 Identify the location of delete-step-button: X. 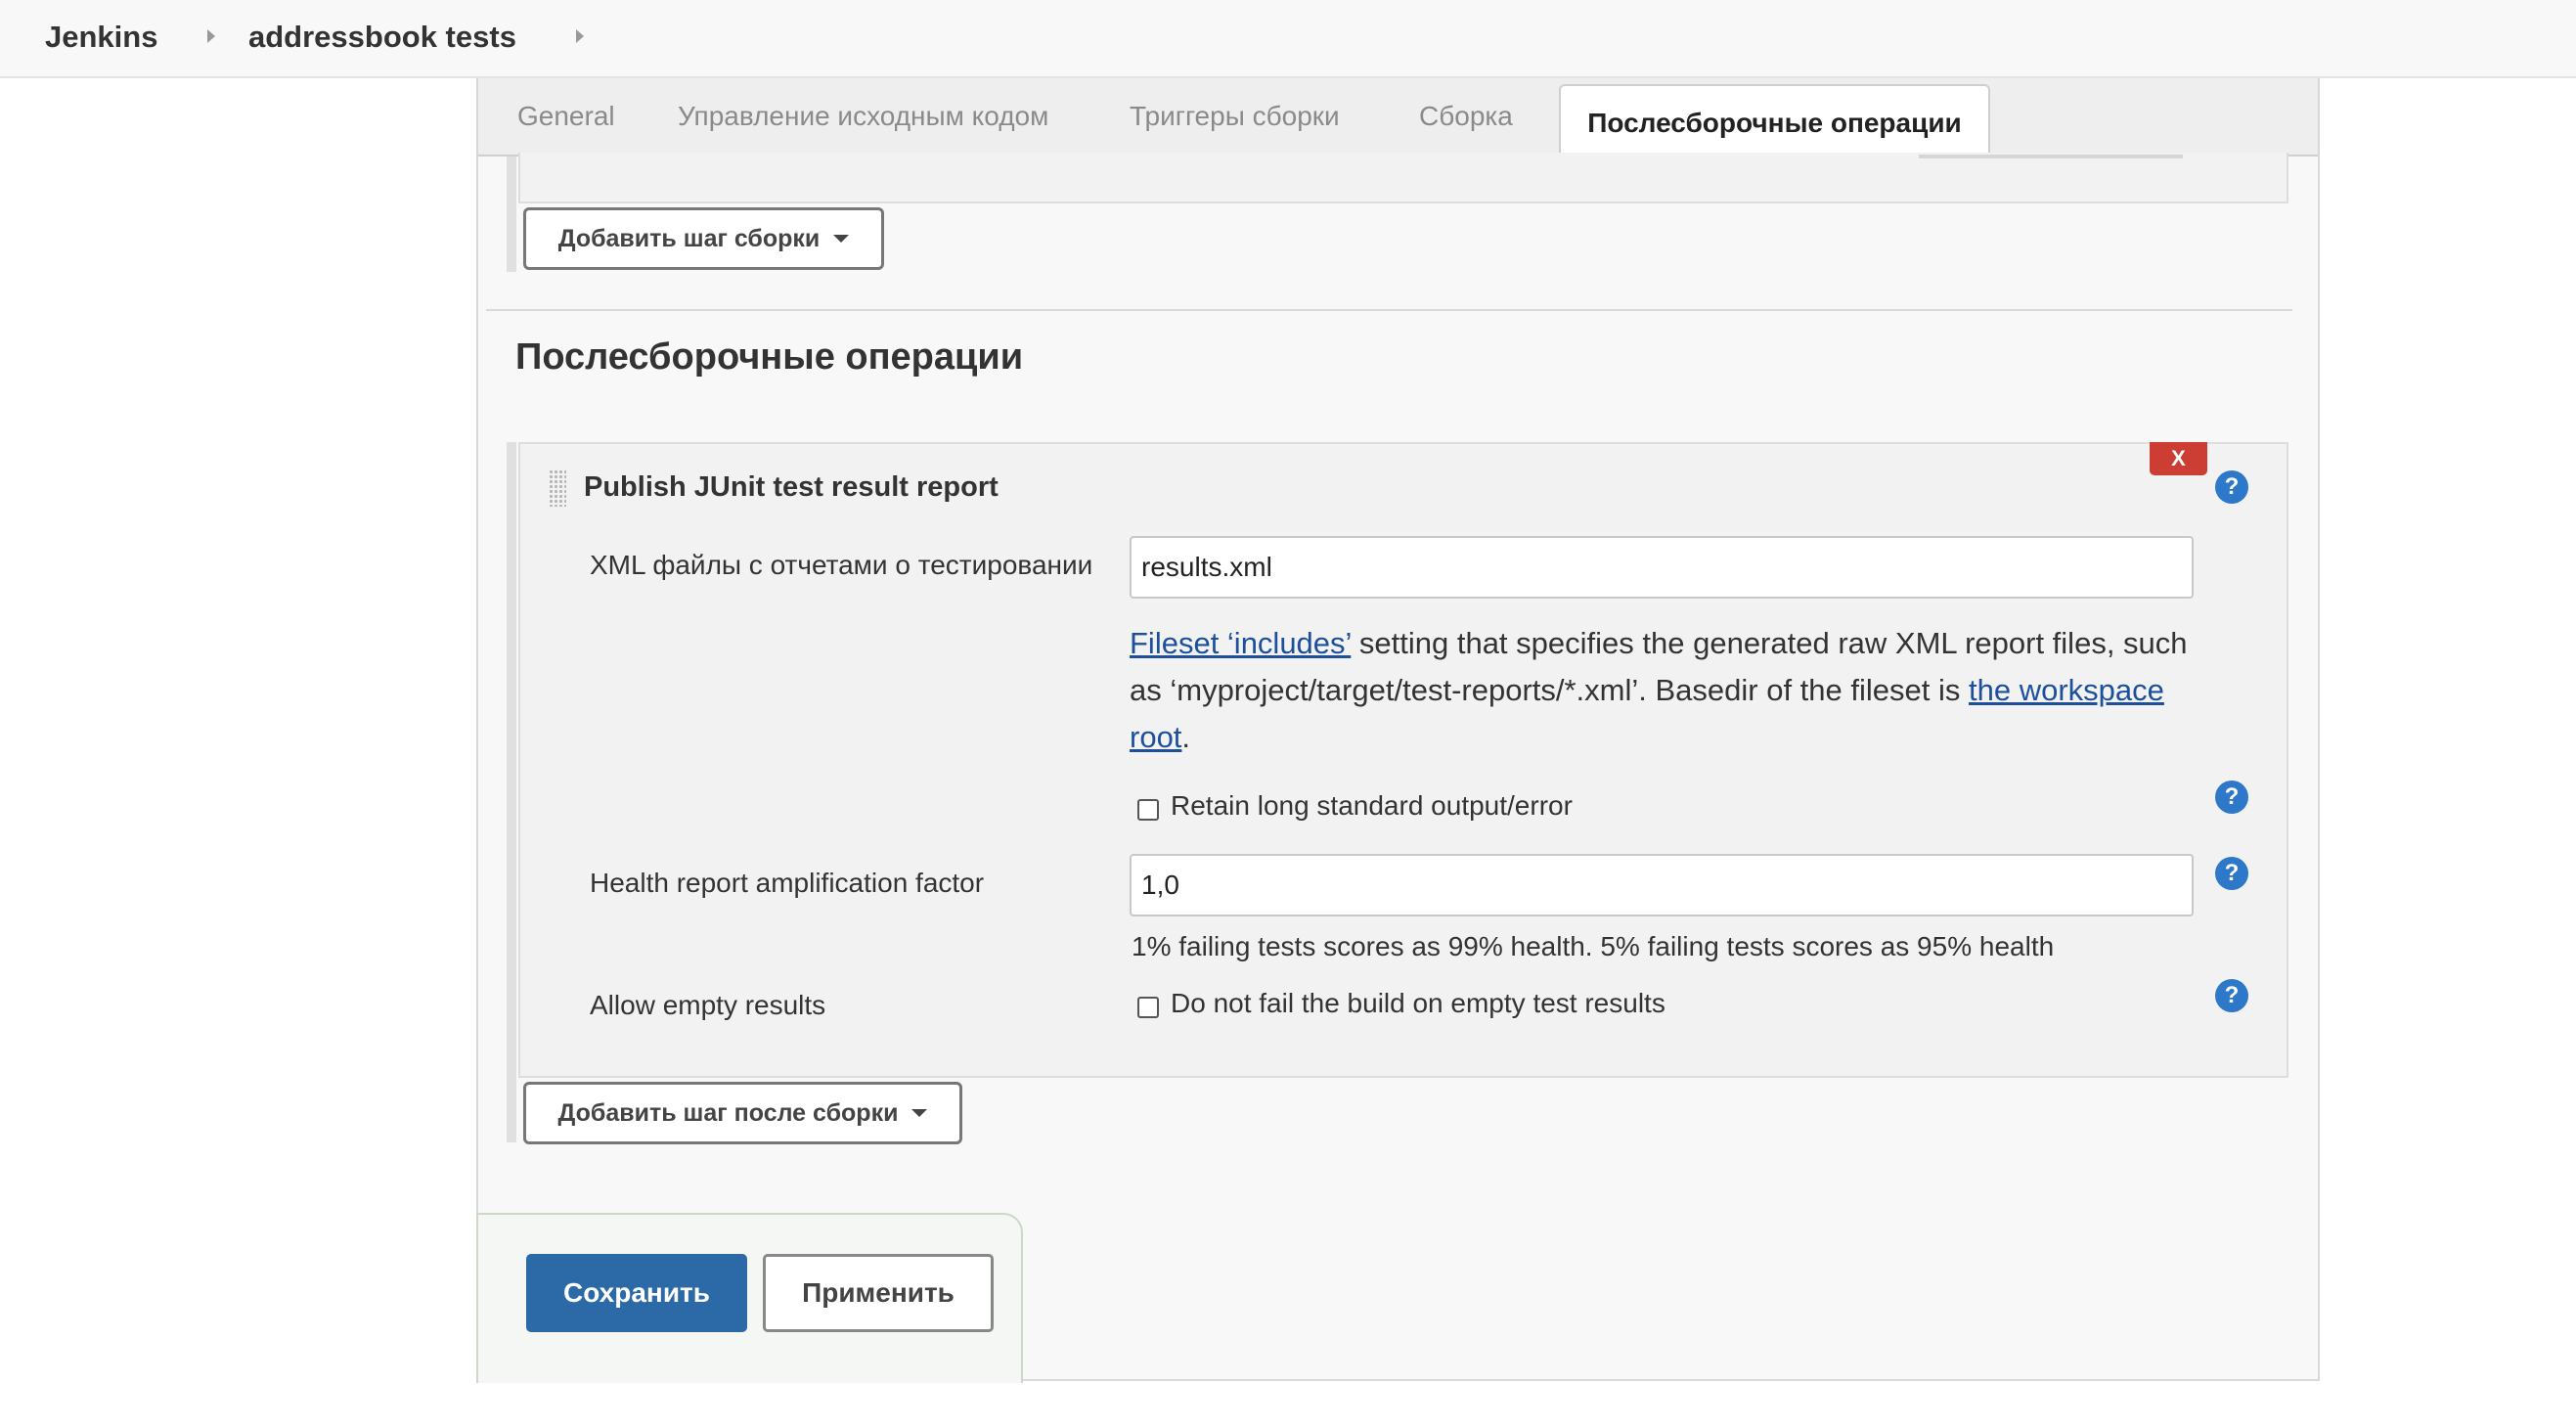
(2178, 458).